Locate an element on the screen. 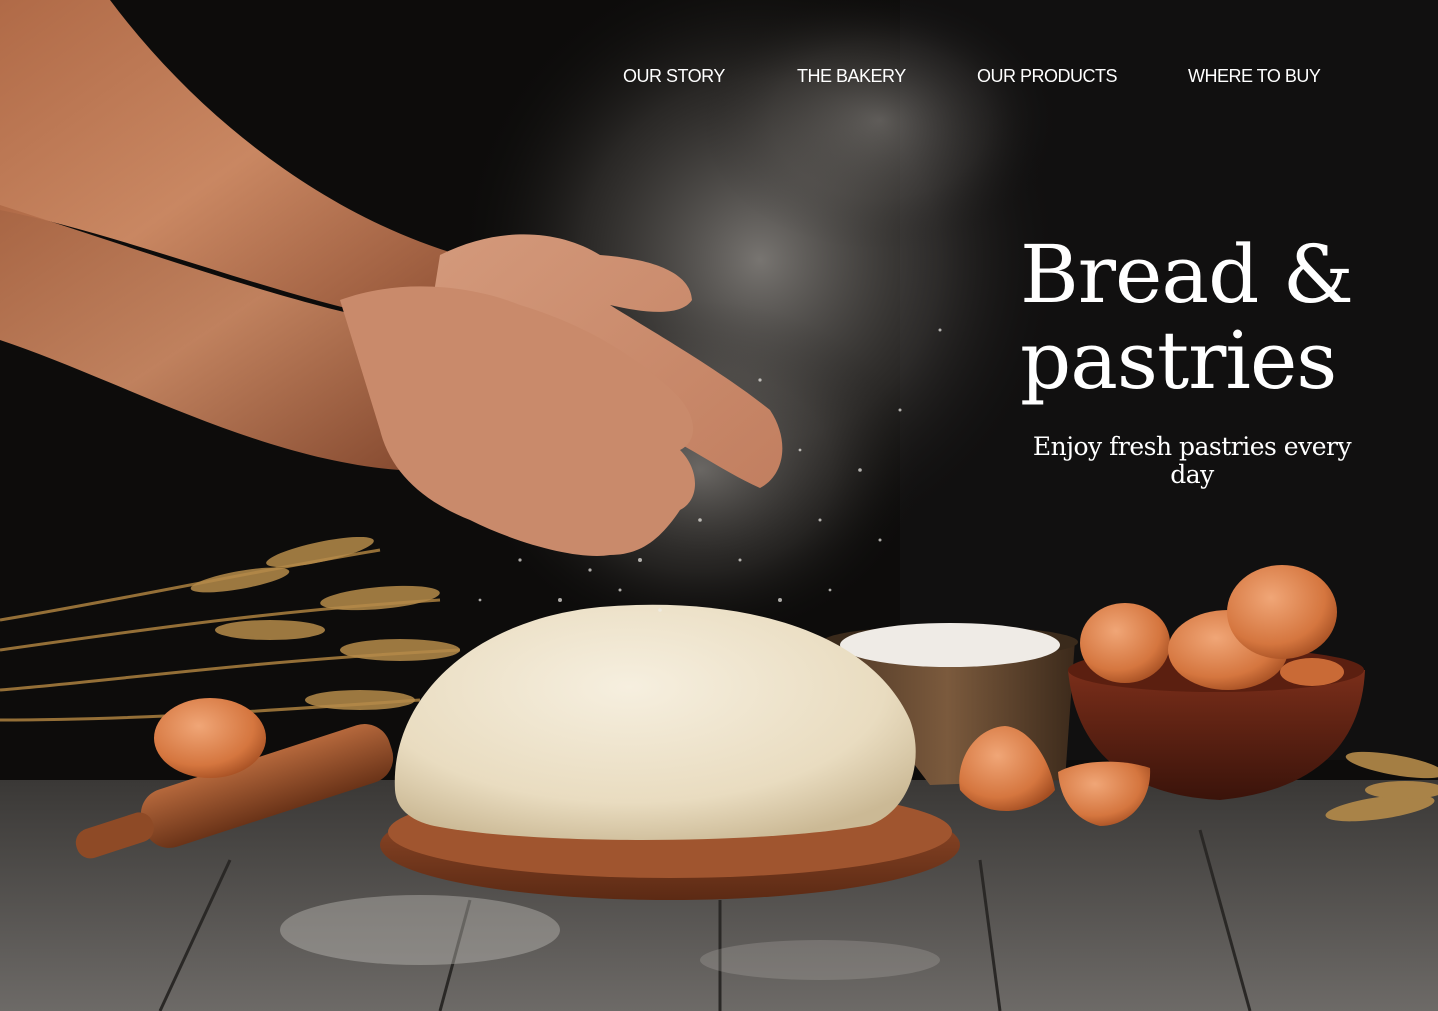 The width and height of the screenshot is (1438, 1011). hero-subtitle: Enjoy fresh pastries every day is located at coordinates (1192, 460).